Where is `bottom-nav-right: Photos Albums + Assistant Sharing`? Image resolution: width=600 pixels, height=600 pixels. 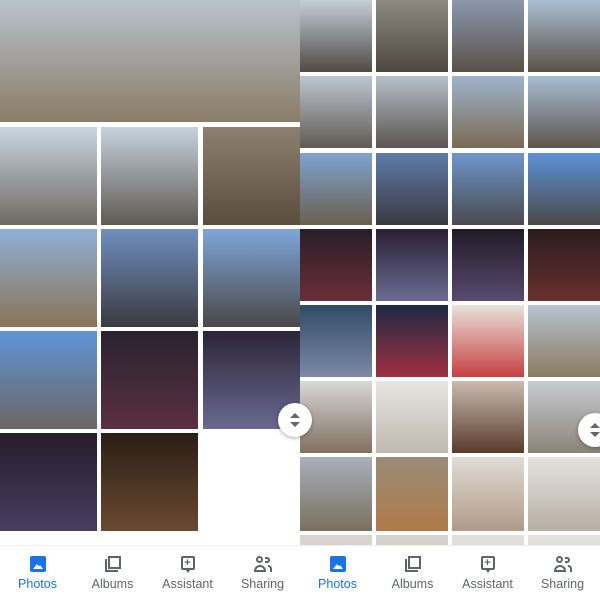 bottom-nav-right: Photos Albums + Assistant Sharing is located at coordinates (450, 572).